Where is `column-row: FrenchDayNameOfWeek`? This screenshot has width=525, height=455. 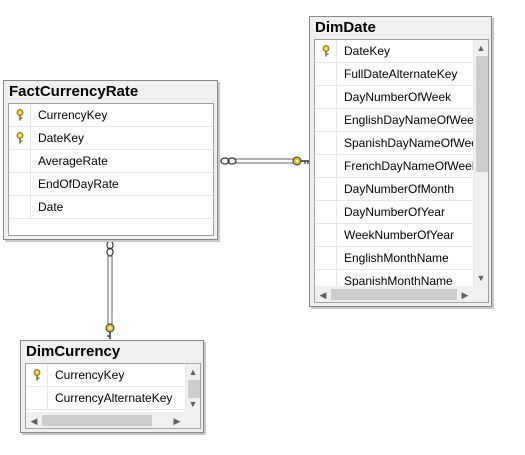 column-row: FrenchDayNameOfWeek is located at coordinates (396, 166).